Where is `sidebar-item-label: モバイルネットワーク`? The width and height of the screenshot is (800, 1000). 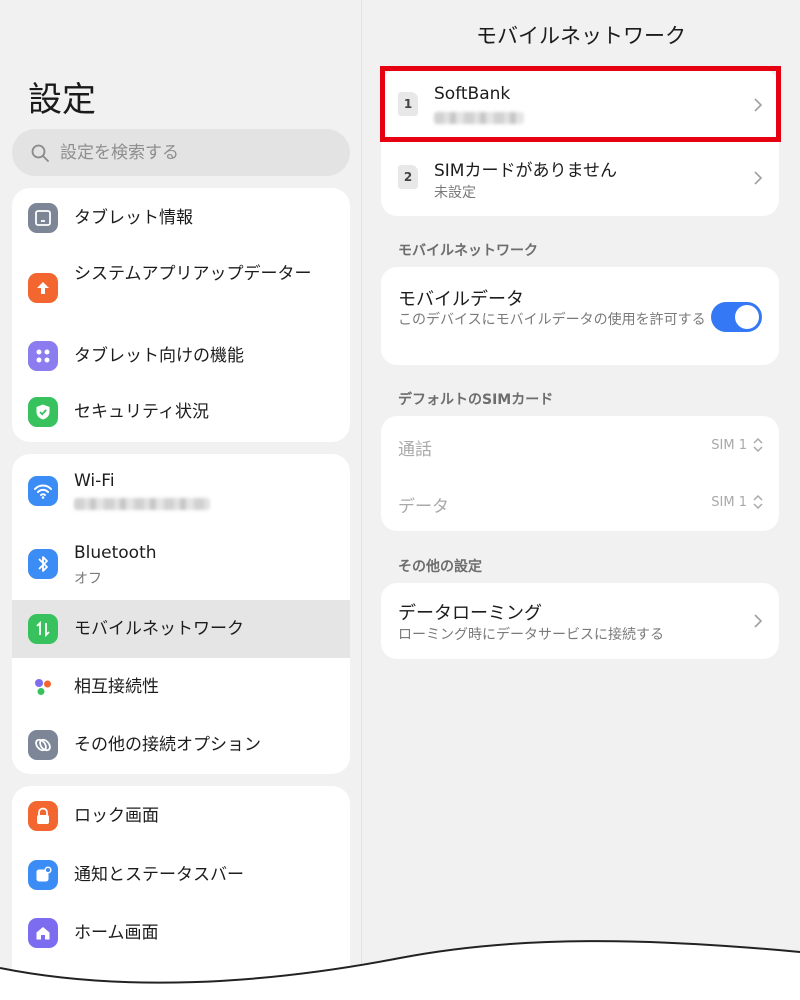 sidebar-item-label: モバイルネットワーク is located at coordinates (159, 629).